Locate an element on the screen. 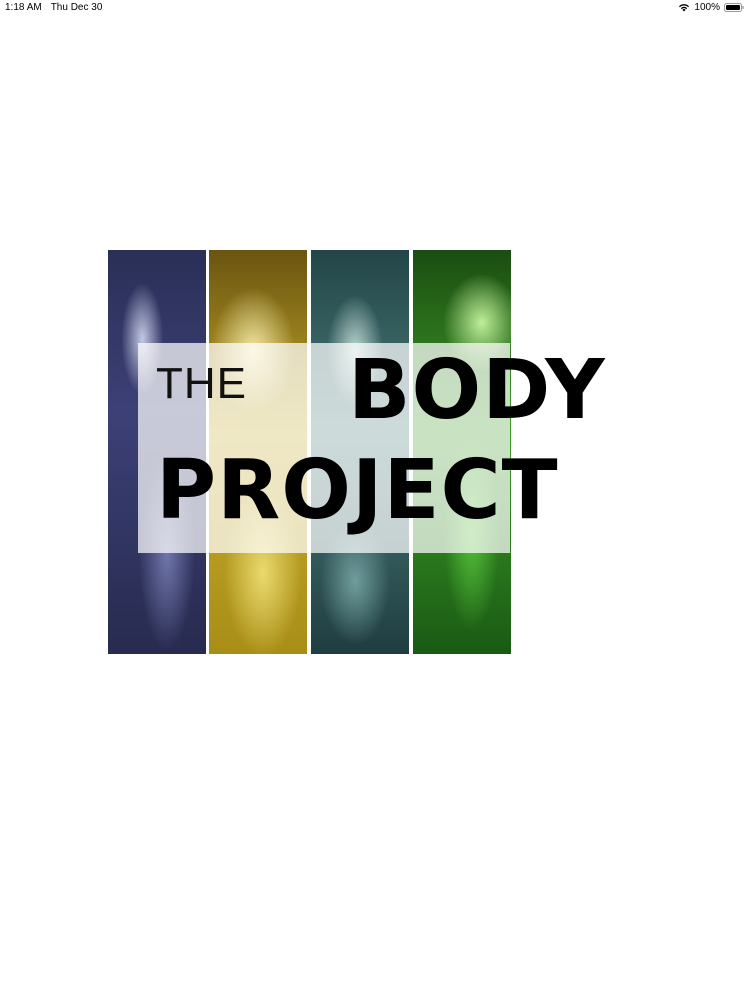 The height and width of the screenshot is (1000, 750). logo-word-body: BODY is located at coordinates (477, 390).